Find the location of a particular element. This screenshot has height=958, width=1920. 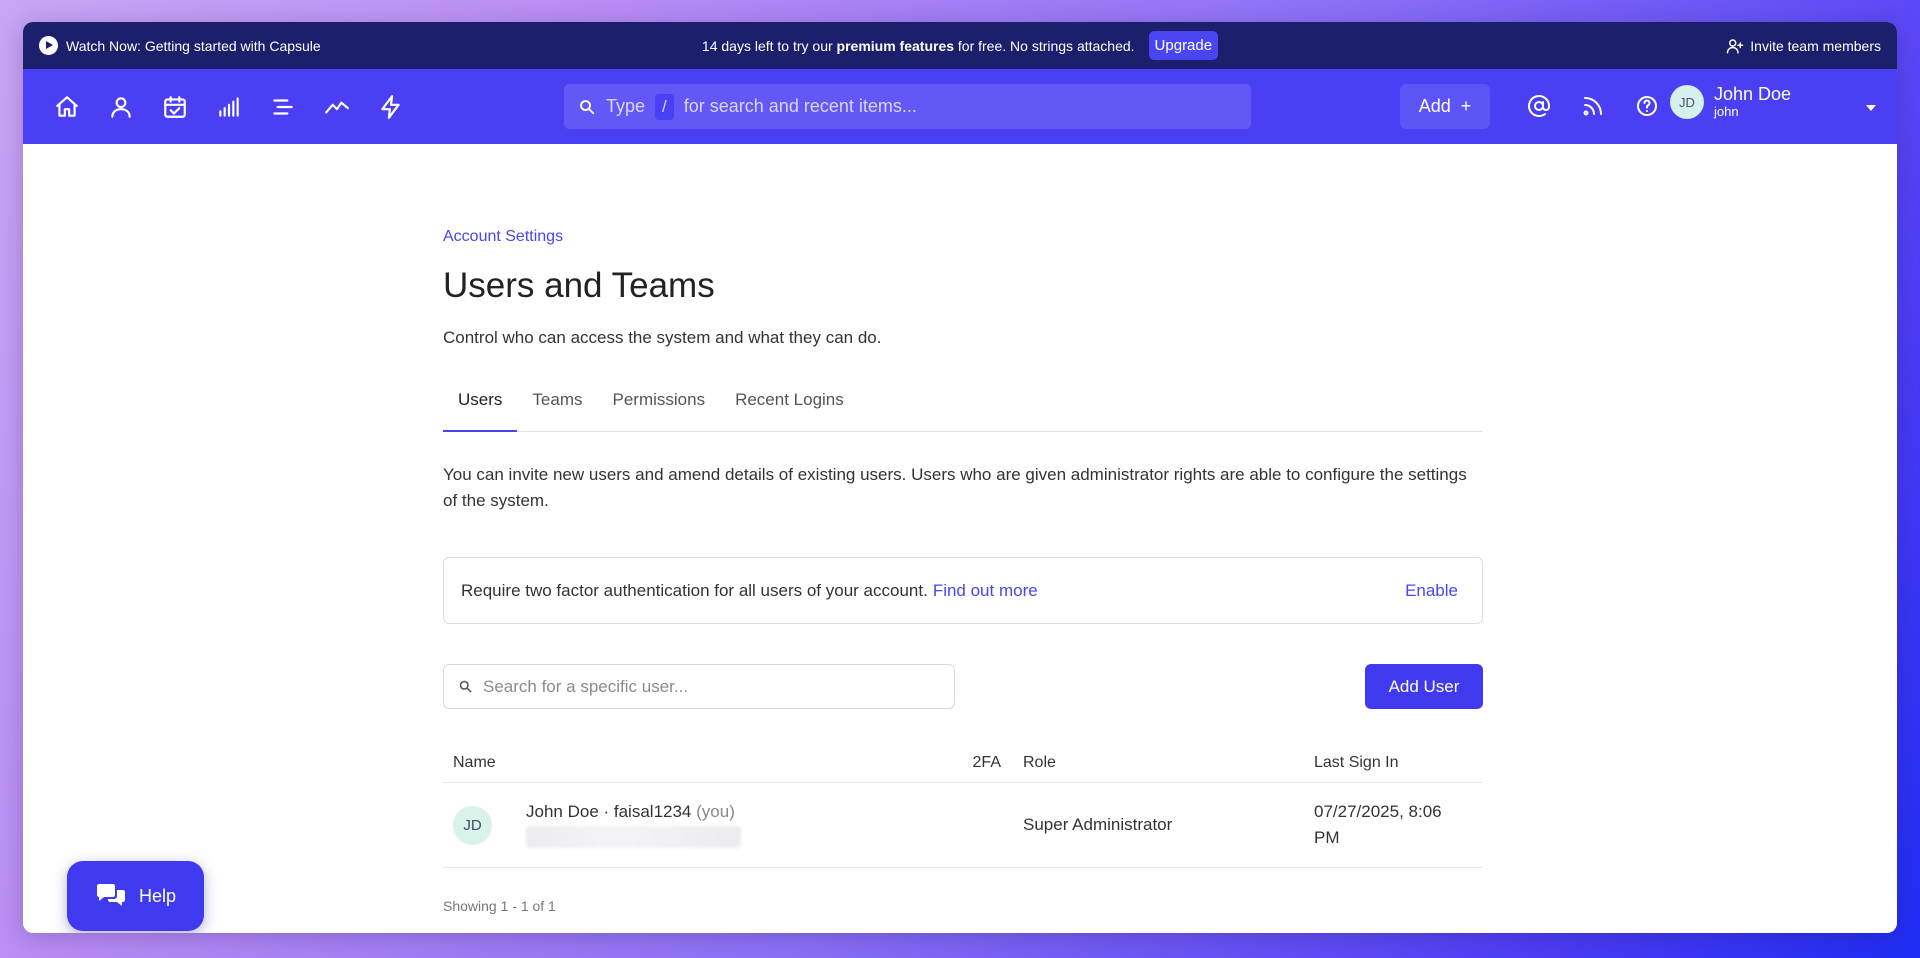

user-name: John Doe is located at coordinates (1753, 94).